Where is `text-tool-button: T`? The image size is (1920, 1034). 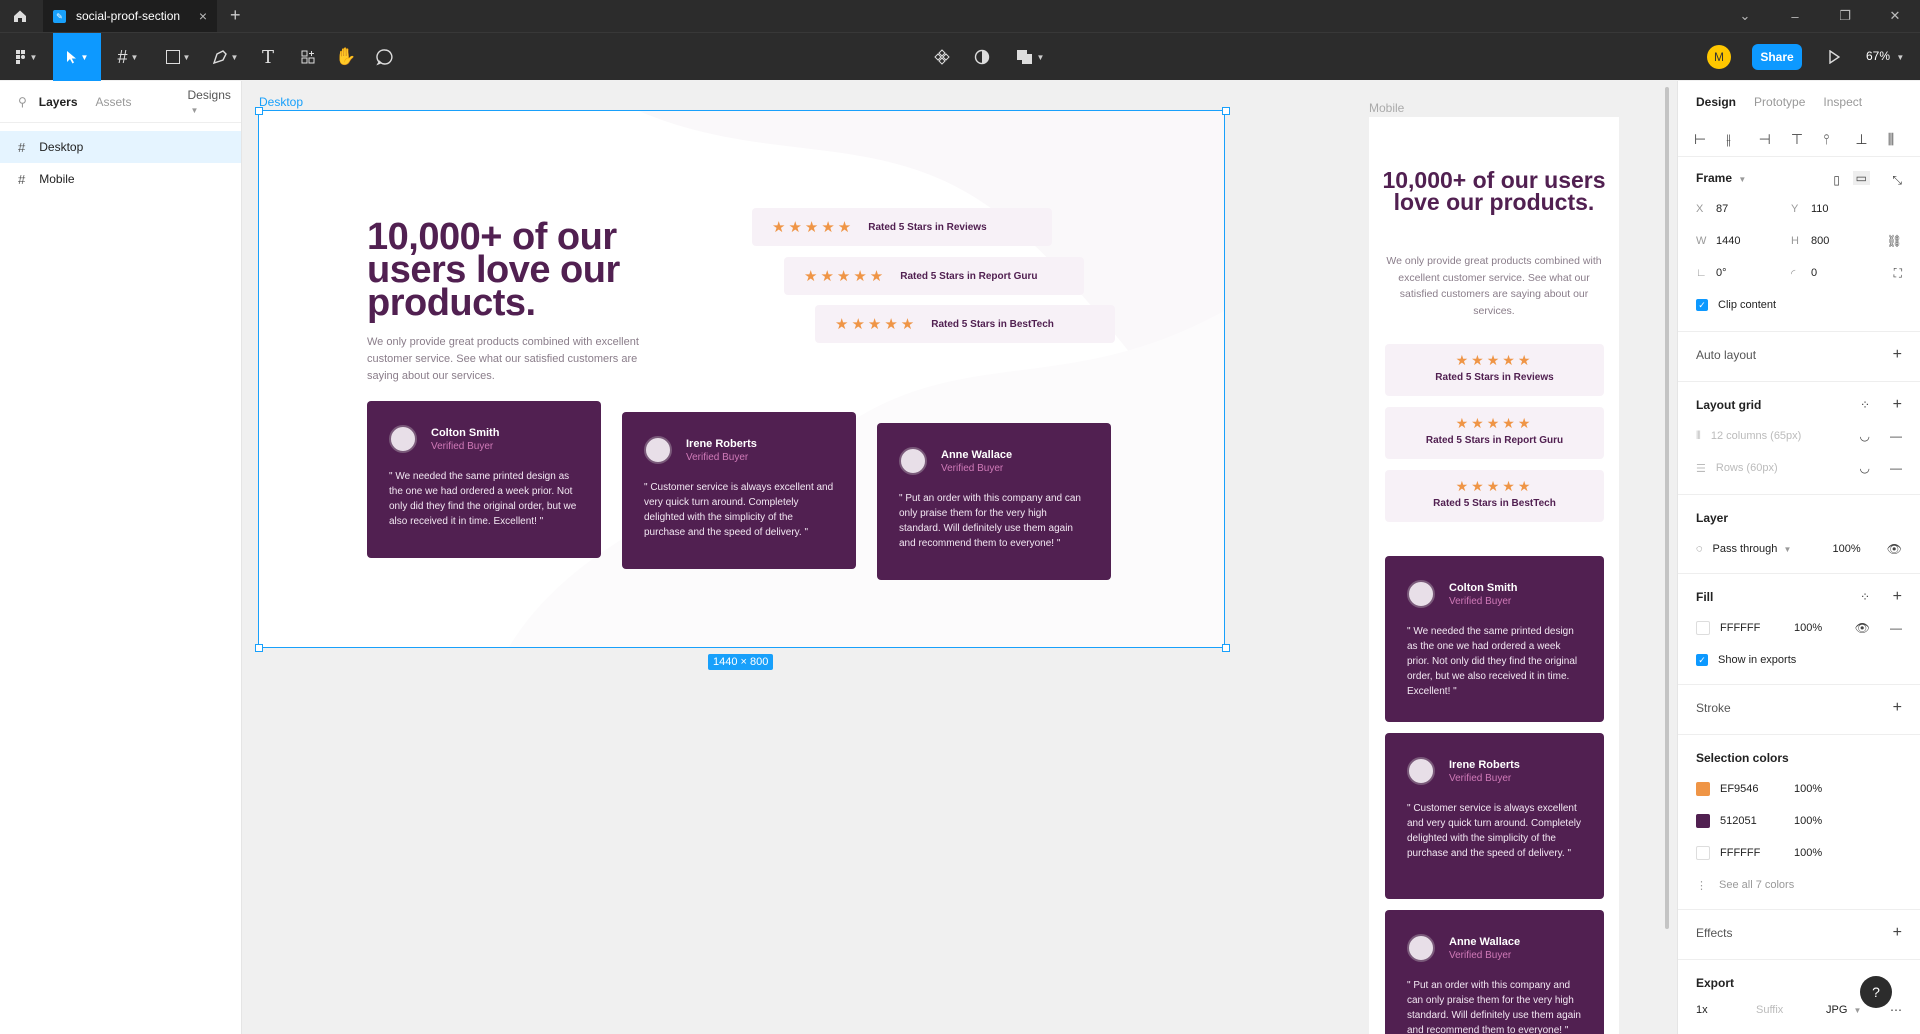 text-tool-button: T is located at coordinates (268, 57).